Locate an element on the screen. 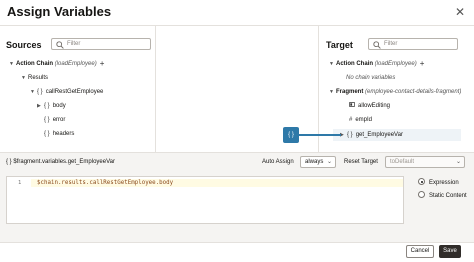  sources-tree-call-rest: ▼{ } callRestGetEmployee is located at coordinates (66, 92).